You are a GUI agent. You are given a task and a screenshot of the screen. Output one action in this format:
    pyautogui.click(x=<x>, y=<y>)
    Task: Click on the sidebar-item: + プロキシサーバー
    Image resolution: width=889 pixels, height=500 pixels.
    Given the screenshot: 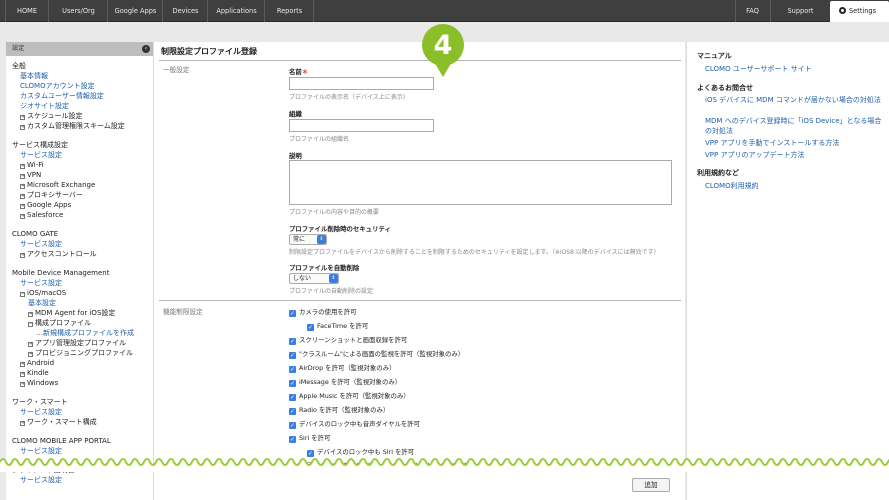 What is the action you would take?
    pyautogui.click(x=51, y=195)
    